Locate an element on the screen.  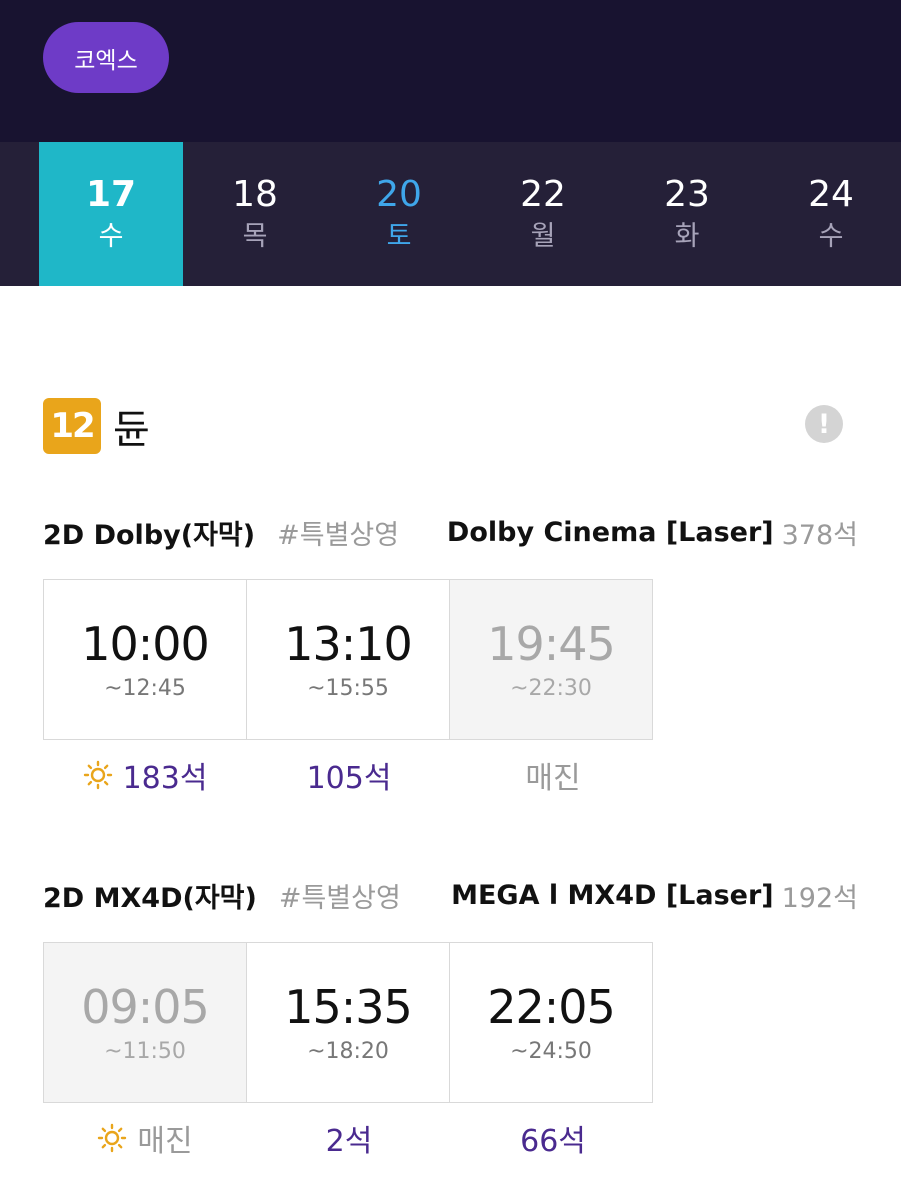
showtime-grid: 10:00 ~12:45 13:10 ~15:55 19:45 ~22:30 is located at coordinates (349, 659).